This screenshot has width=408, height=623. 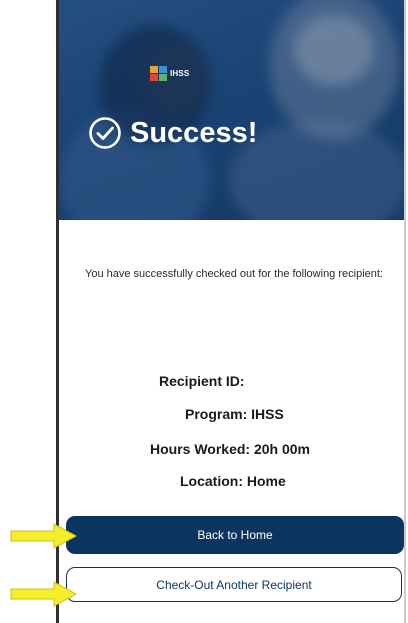 I want to click on ihss-logo: IHSS, so click(x=169, y=73).